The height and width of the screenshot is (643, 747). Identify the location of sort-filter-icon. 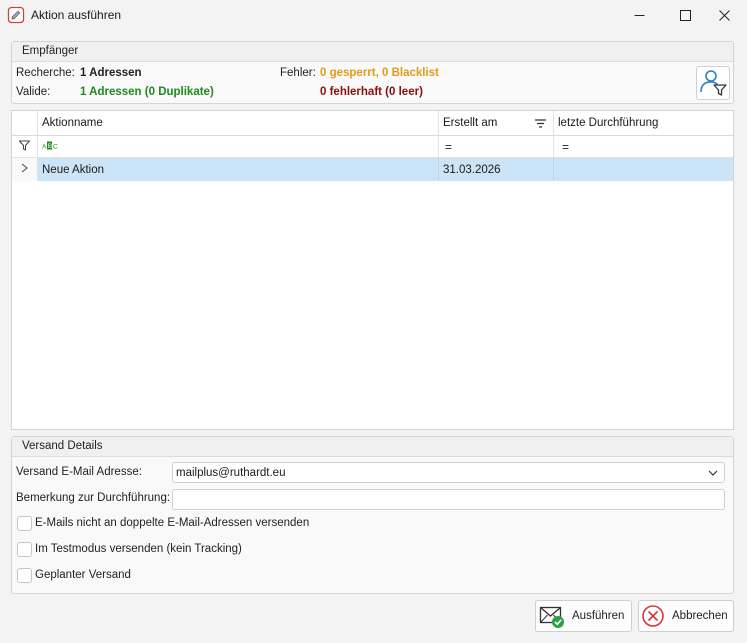
(540, 125).